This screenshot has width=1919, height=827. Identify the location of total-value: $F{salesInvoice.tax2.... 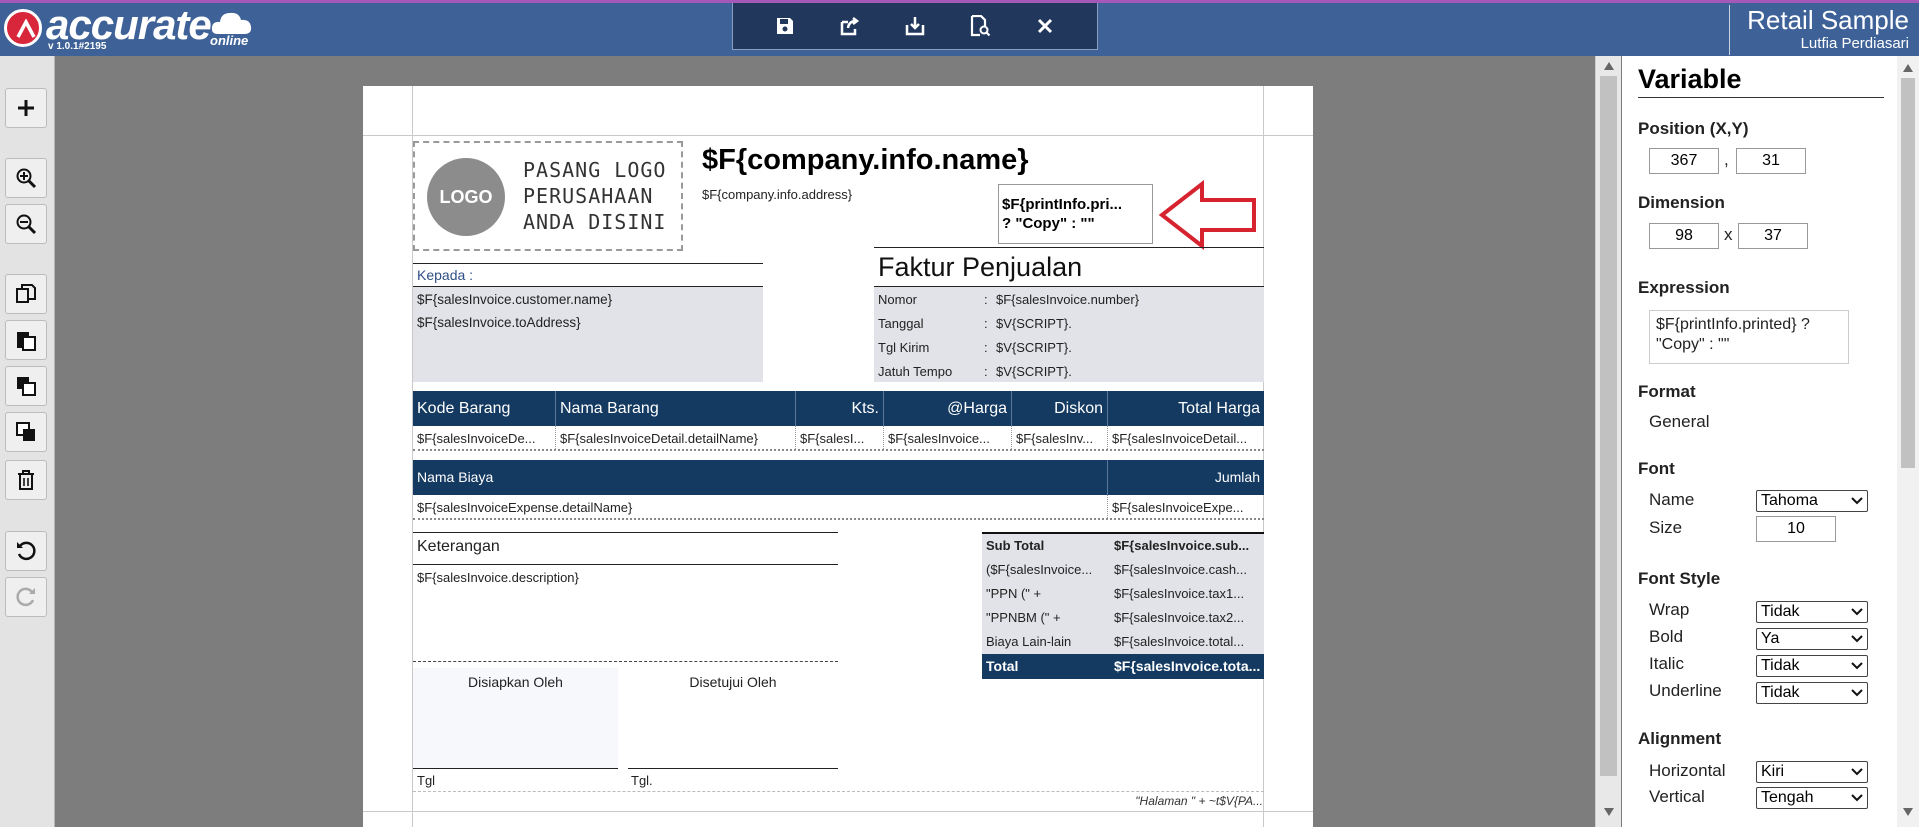
(1188, 617).